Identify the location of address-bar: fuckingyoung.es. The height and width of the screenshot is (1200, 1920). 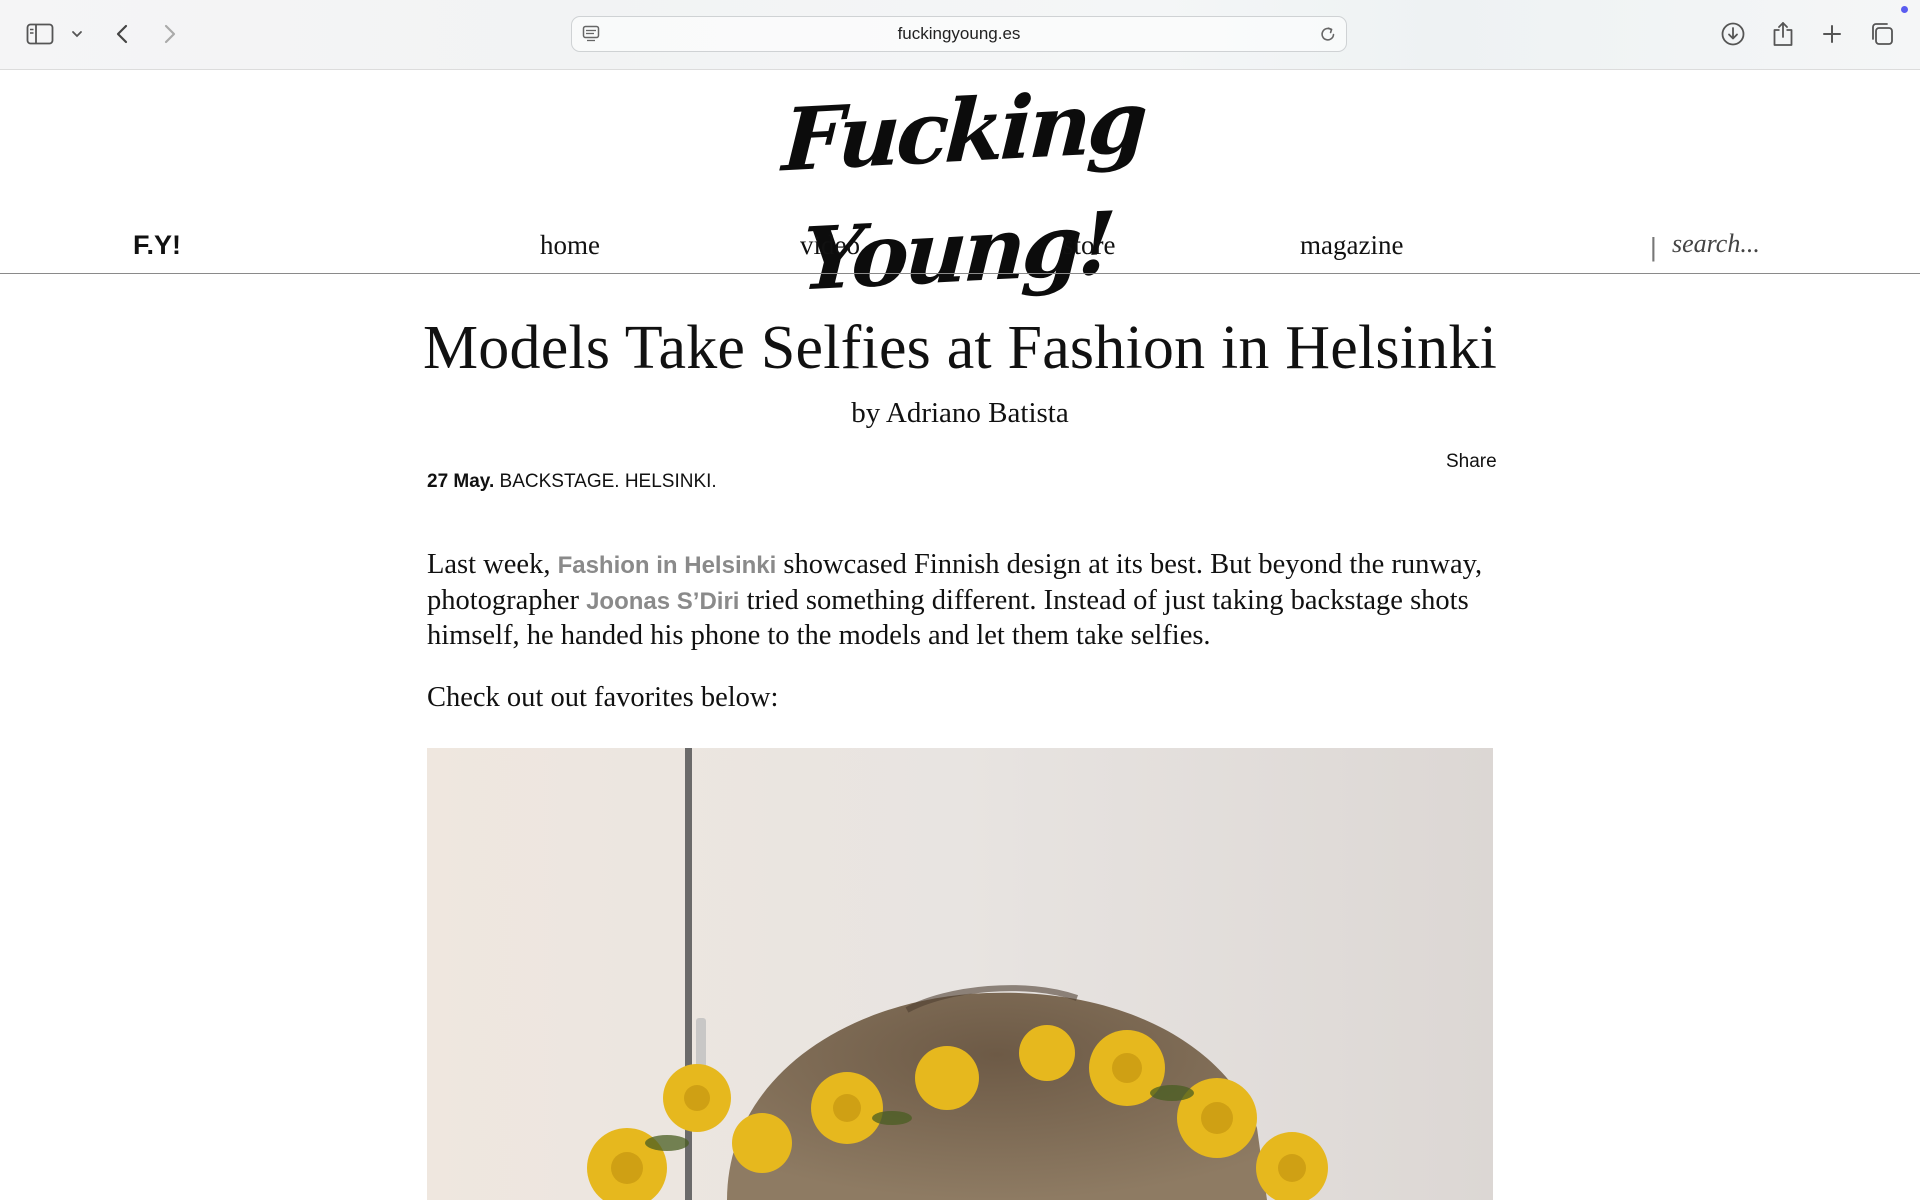
(959, 34).